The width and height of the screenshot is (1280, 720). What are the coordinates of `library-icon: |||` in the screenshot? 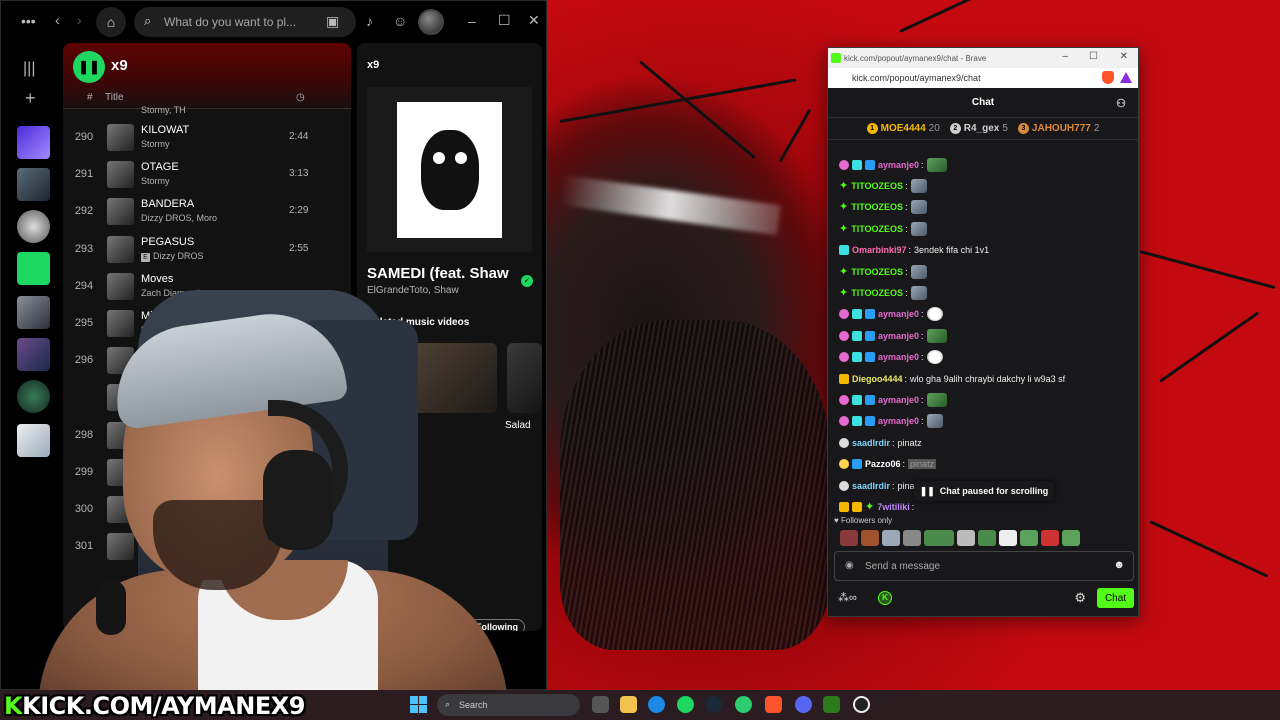 It's located at (29, 69).